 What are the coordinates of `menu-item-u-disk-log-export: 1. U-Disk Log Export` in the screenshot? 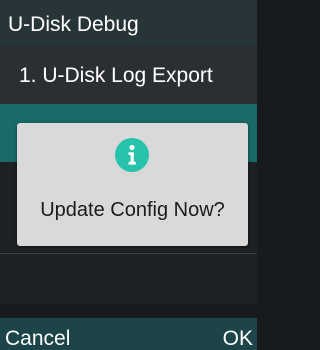 It's located at (128, 75).